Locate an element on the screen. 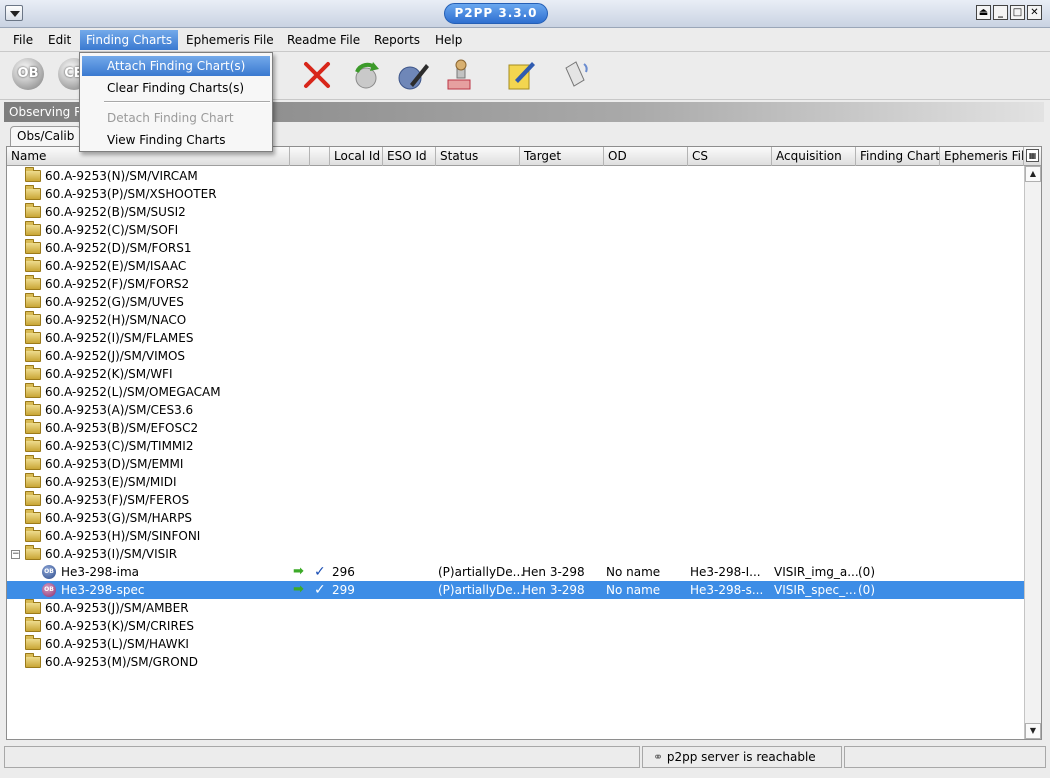 Image resolution: width=1050 pixels, height=778 pixels. status-bar: ⚭ p2pp server is reachable is located at coordinates (525, 761).